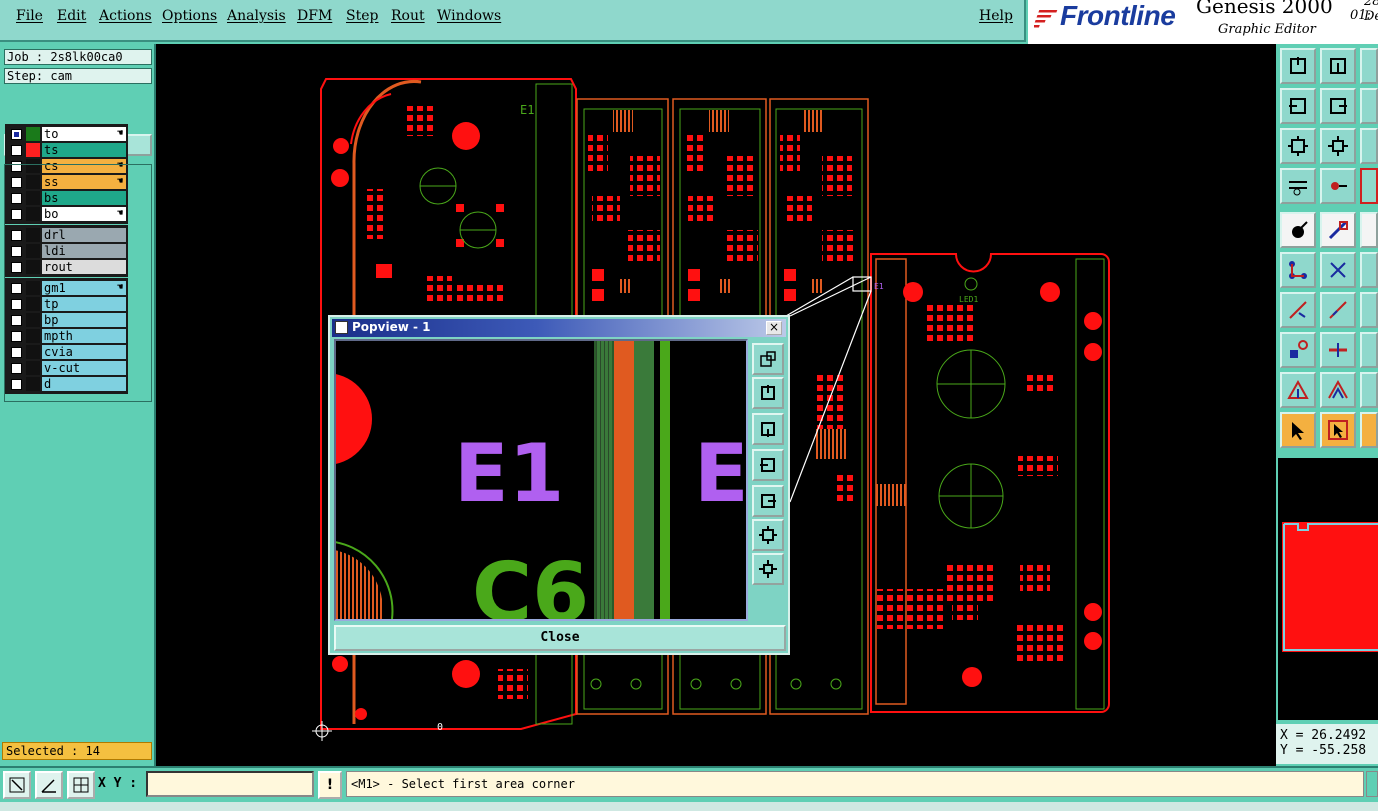 The width and height of the screenshot is (1378, 811). What do you see at coordinates (84, 267) in the screenshot?
I see `layer-name: rout` at bounding box center [84, 267].